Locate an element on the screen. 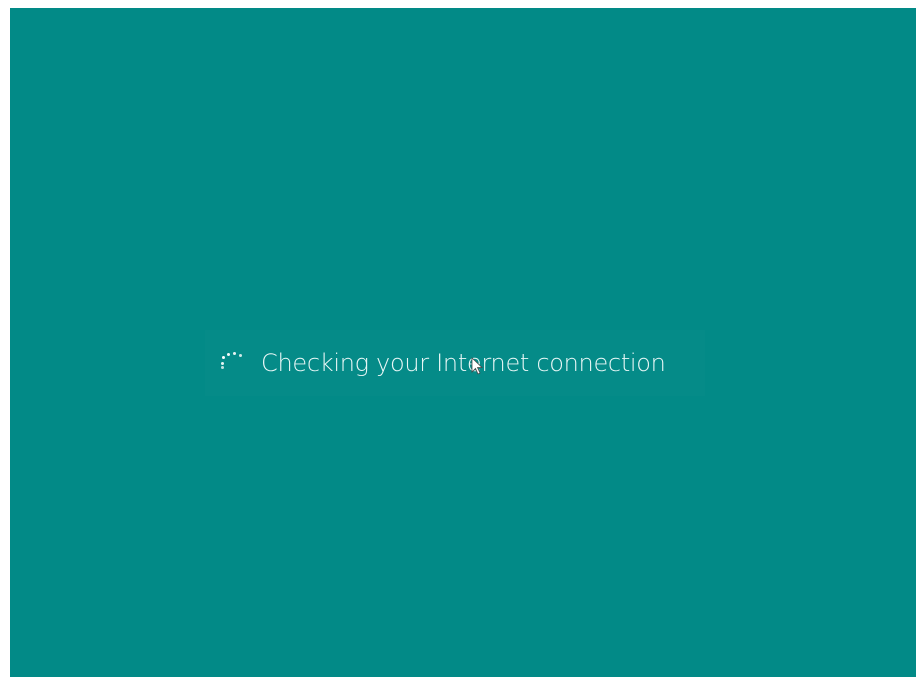 The image size is (916, 677). mouse-pointer-icon is located at coordinates (477, 366).